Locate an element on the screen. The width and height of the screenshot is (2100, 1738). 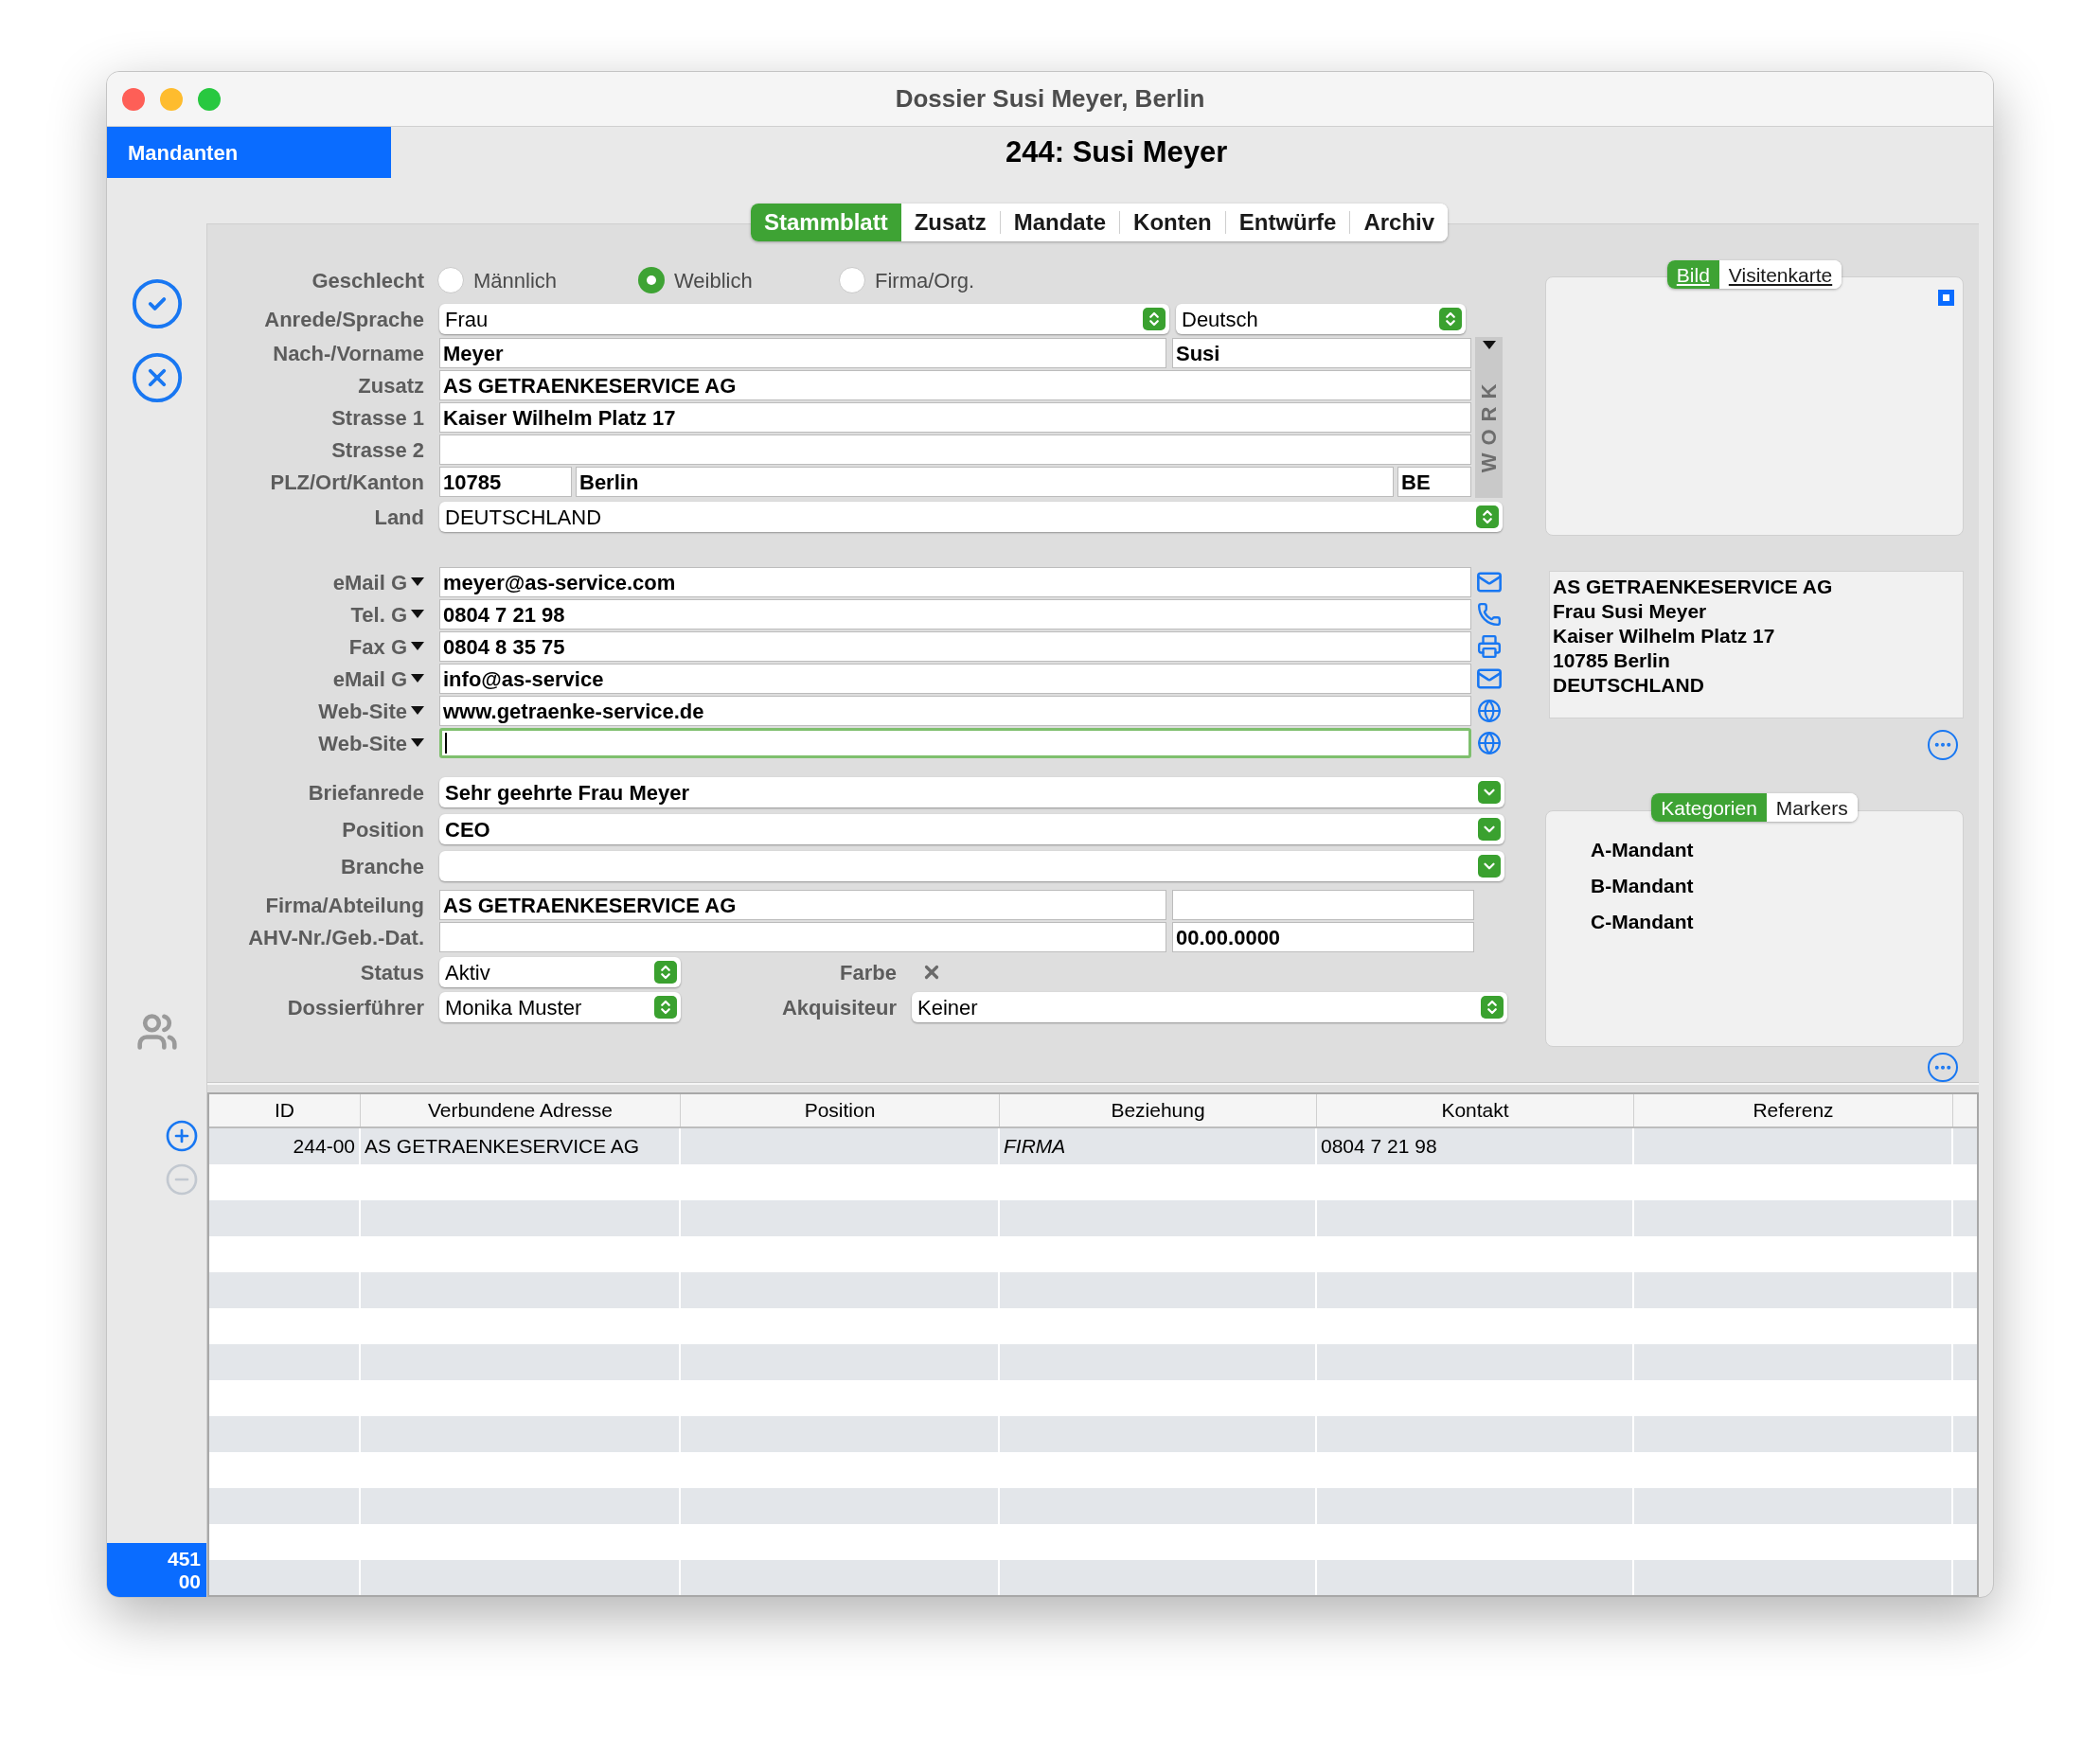
field-label: Akquisiteur is located at coordinates (839, 1008).